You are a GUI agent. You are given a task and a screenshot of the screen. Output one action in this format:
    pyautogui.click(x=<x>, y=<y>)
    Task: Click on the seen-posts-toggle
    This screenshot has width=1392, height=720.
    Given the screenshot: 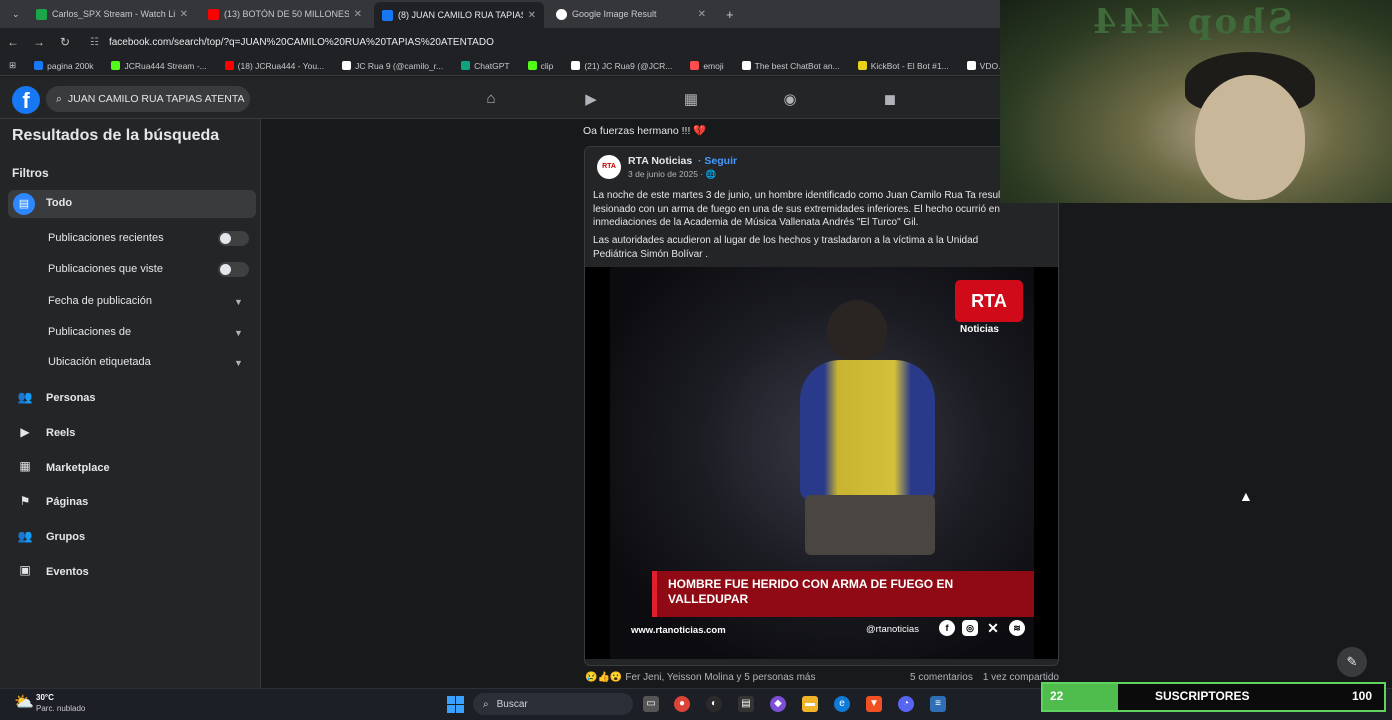 What is the action you would take?
    pyautogui.click(x=233, y=269)
    